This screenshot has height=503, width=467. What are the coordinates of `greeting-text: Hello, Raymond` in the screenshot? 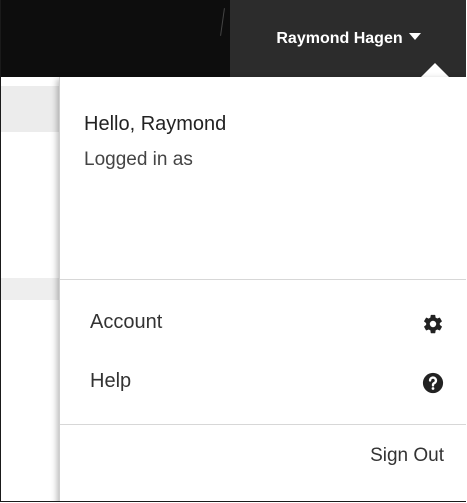 It's located at (155, 124).